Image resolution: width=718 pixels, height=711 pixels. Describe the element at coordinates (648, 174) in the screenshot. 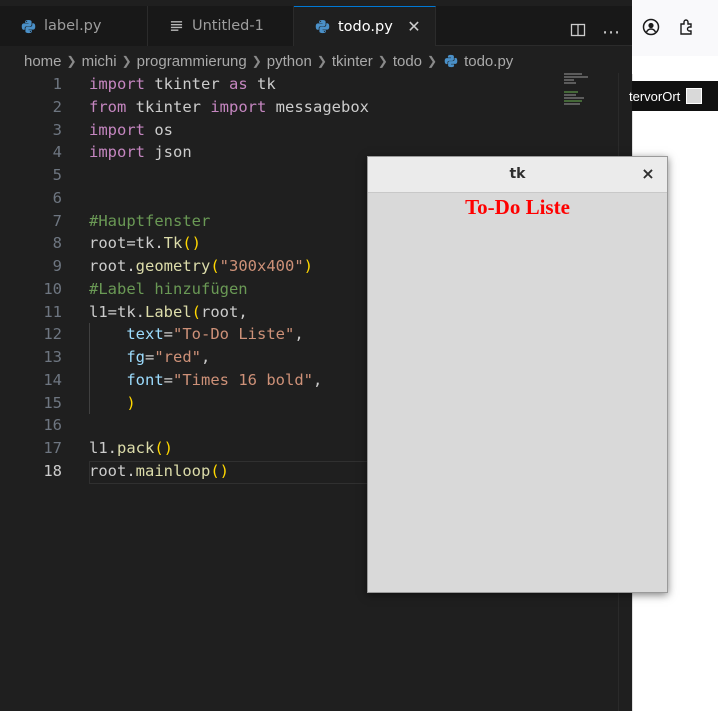

I see `close-icon: ×` at that location.